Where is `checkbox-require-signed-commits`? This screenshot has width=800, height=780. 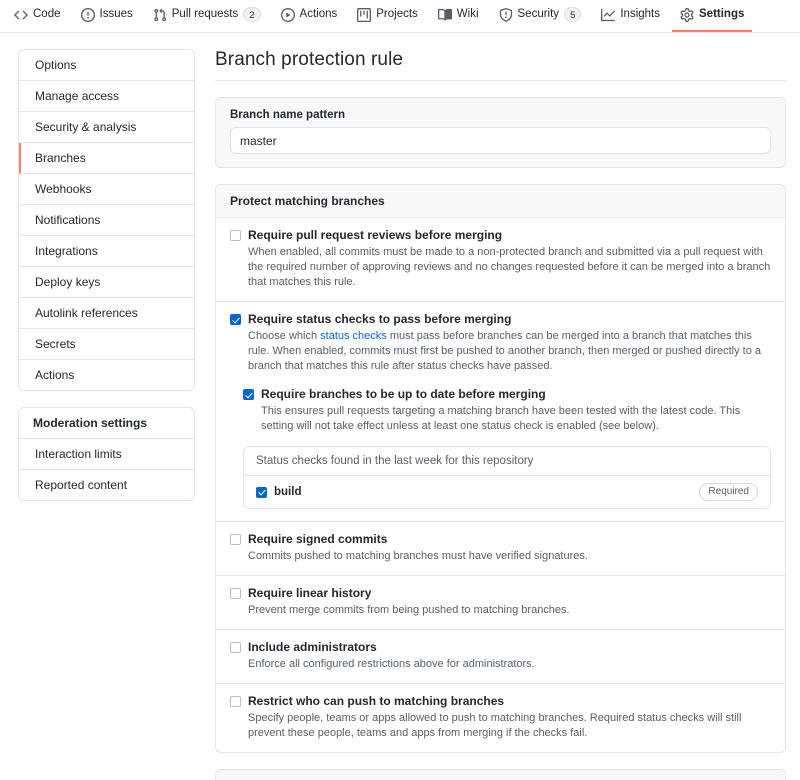
checkbox-require-signed-commits is located at coordinates (235, 539).